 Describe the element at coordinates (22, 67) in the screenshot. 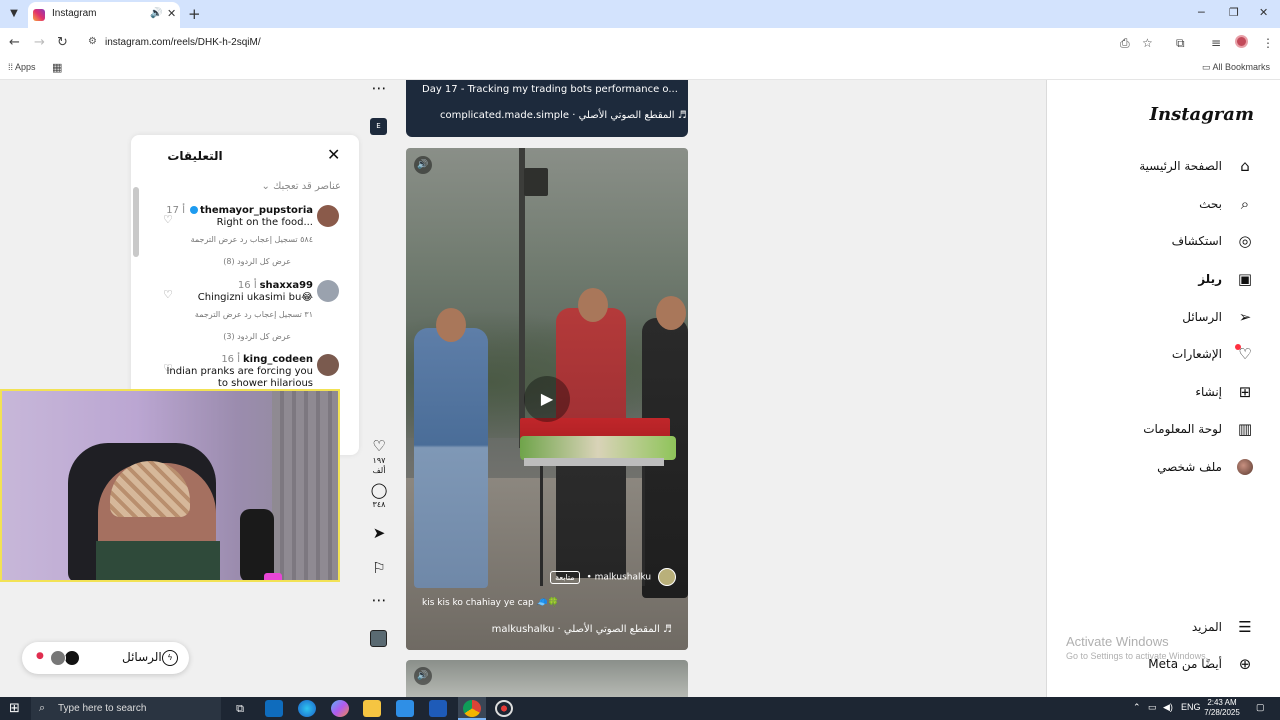

I see `apps-bookmark: ⁞⁞ Apps` at that location.